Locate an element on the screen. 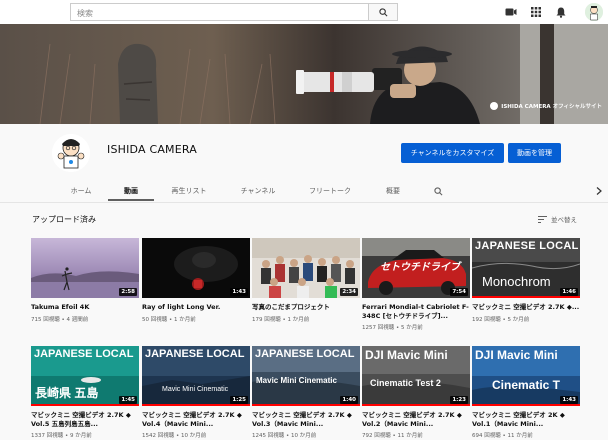  video-thumbnail: DJI Mavic Mini Cinematic Test 2 1:23 is located at coordinates (416, 376).